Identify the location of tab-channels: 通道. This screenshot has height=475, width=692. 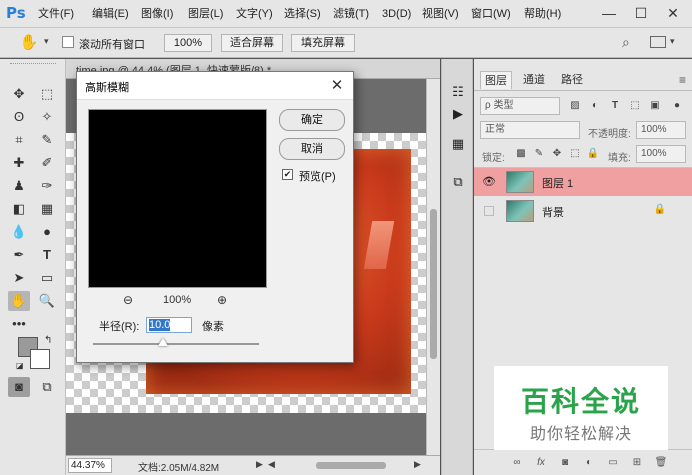
(534, 80).